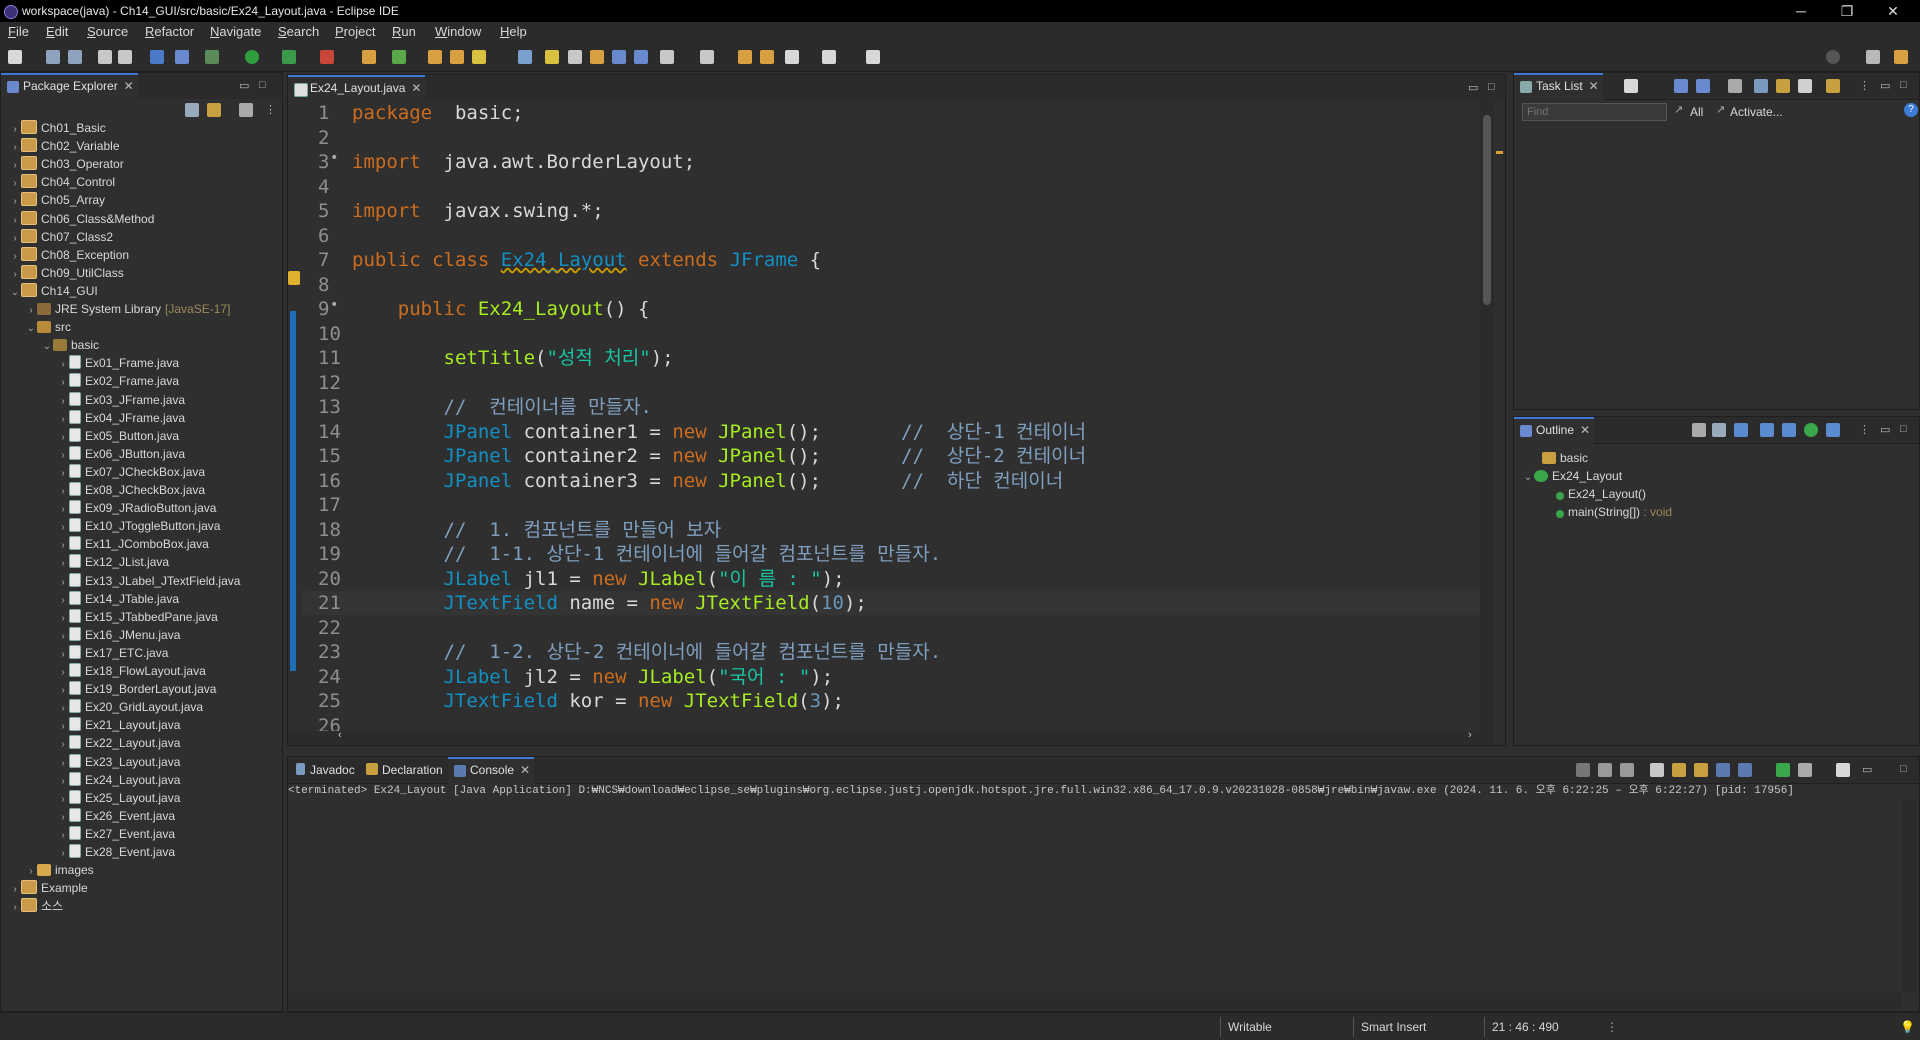  I want to click on menu-run: Run, so click(404, 31).